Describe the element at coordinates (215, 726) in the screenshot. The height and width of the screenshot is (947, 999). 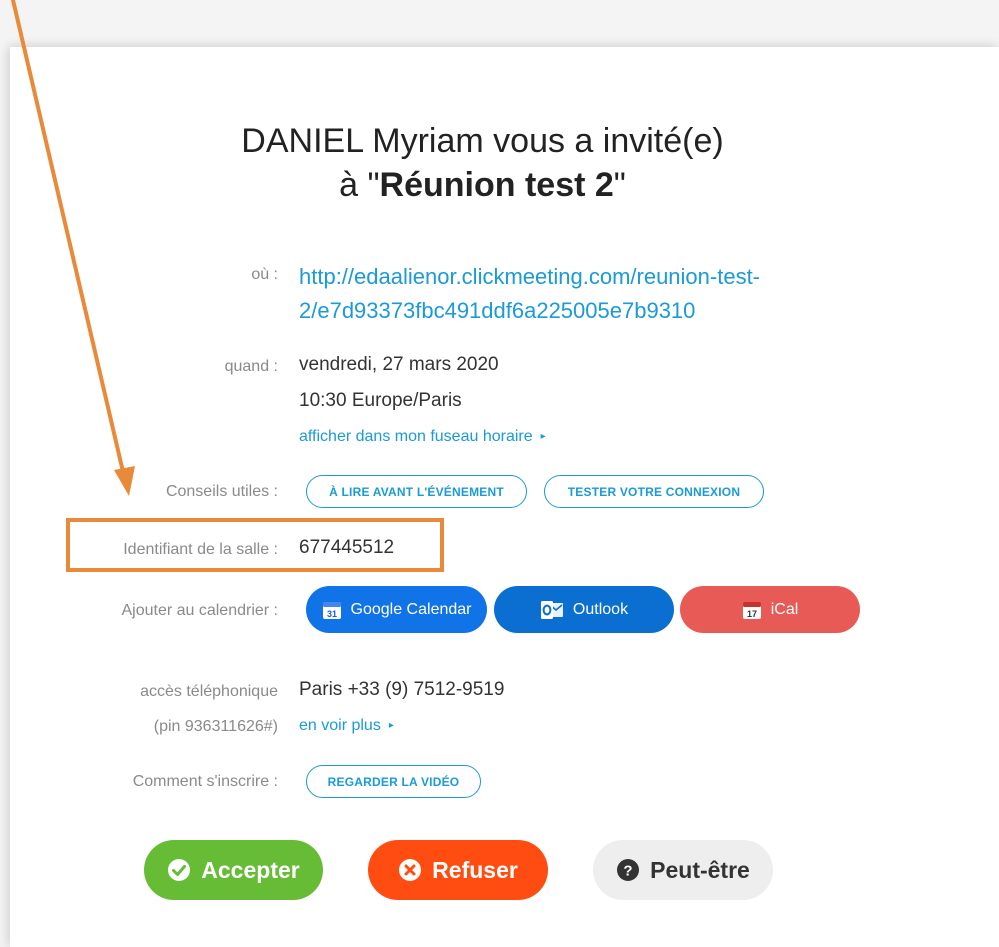
I see `phone-pin: (pin 936311626#)` at that location.